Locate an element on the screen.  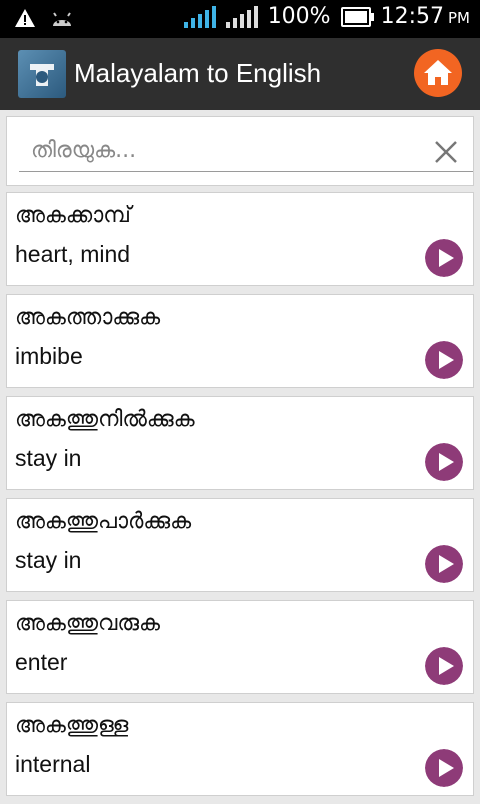
english-meaning: imbibe is located at coordinates (49, 356).